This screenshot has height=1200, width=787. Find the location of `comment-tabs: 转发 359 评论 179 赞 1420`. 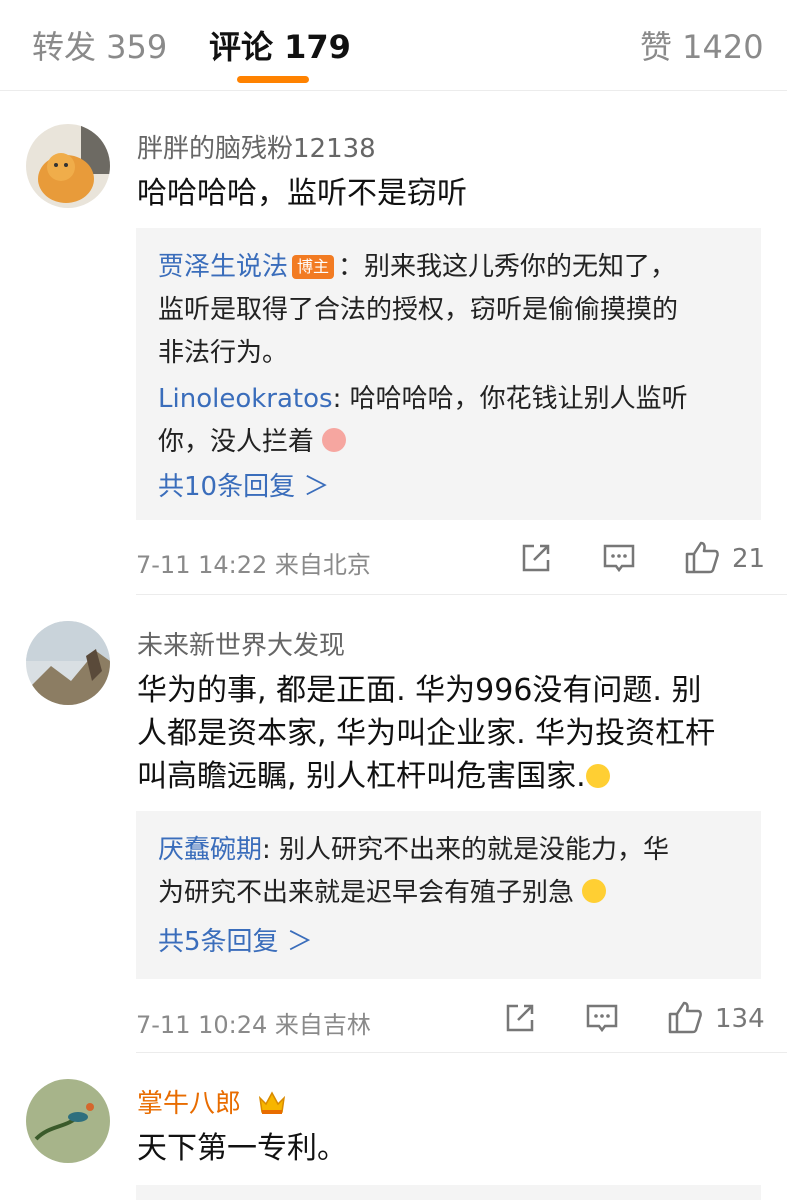

comment-tabs: 转发 359 评论 179 赞 1420 is located at coordinates (393, 45).